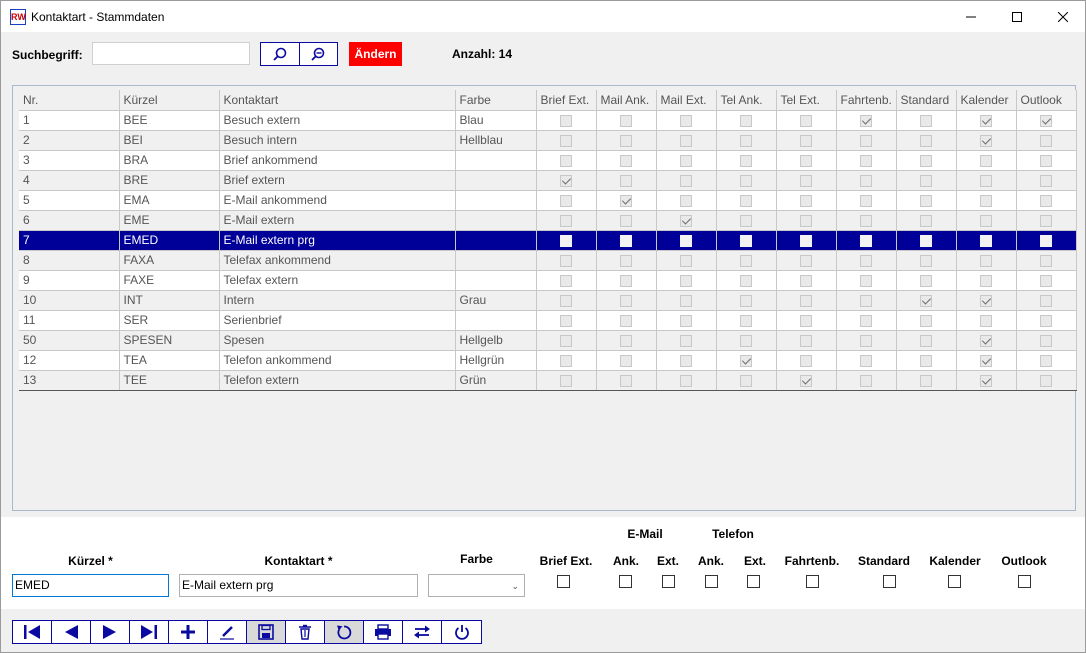 The image size is (1086, 653). What do you see at coordinates (548, 120) in the screenshot?
I see `table-row: 1 BEE Besuch extern Blau` at bounding box center [548, 120].